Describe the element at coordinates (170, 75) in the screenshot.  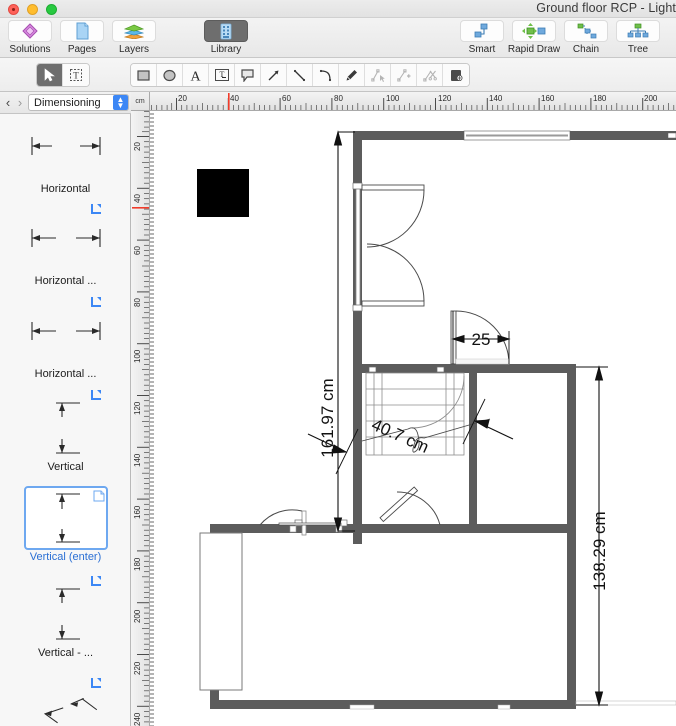
I see `ellipse-icon` at that location.